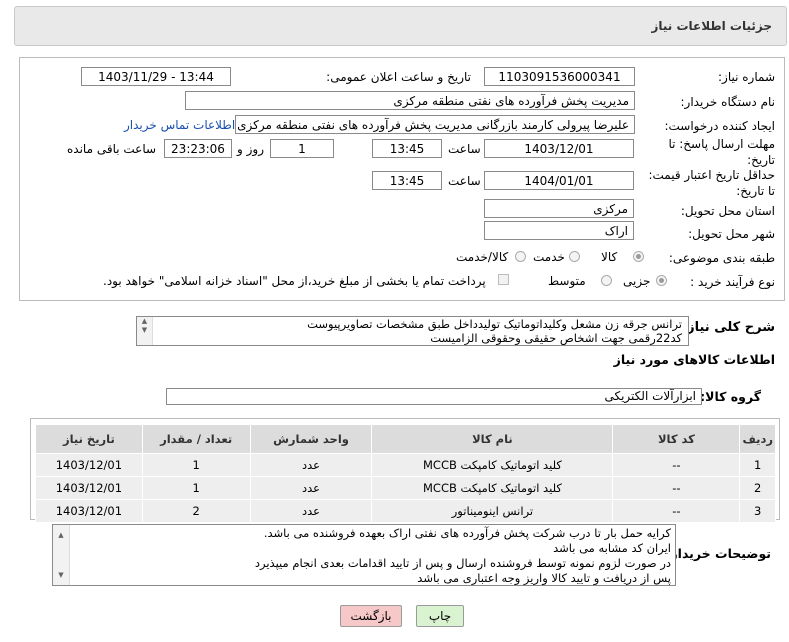  Describe the element at coordinates (250, 149) in the screenshot. I see `days-word: روز و` at that location.